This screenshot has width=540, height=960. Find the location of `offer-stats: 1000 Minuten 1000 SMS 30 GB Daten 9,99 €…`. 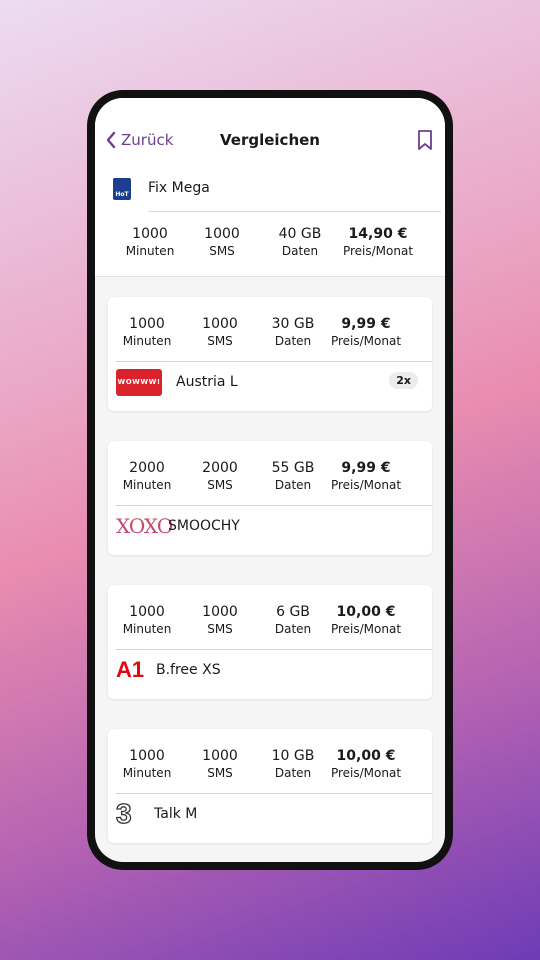

offer-stats: 1000 Minuten 1000 SMS 30 GB Daten 9,99 €… is located at coordinates (260, 332).